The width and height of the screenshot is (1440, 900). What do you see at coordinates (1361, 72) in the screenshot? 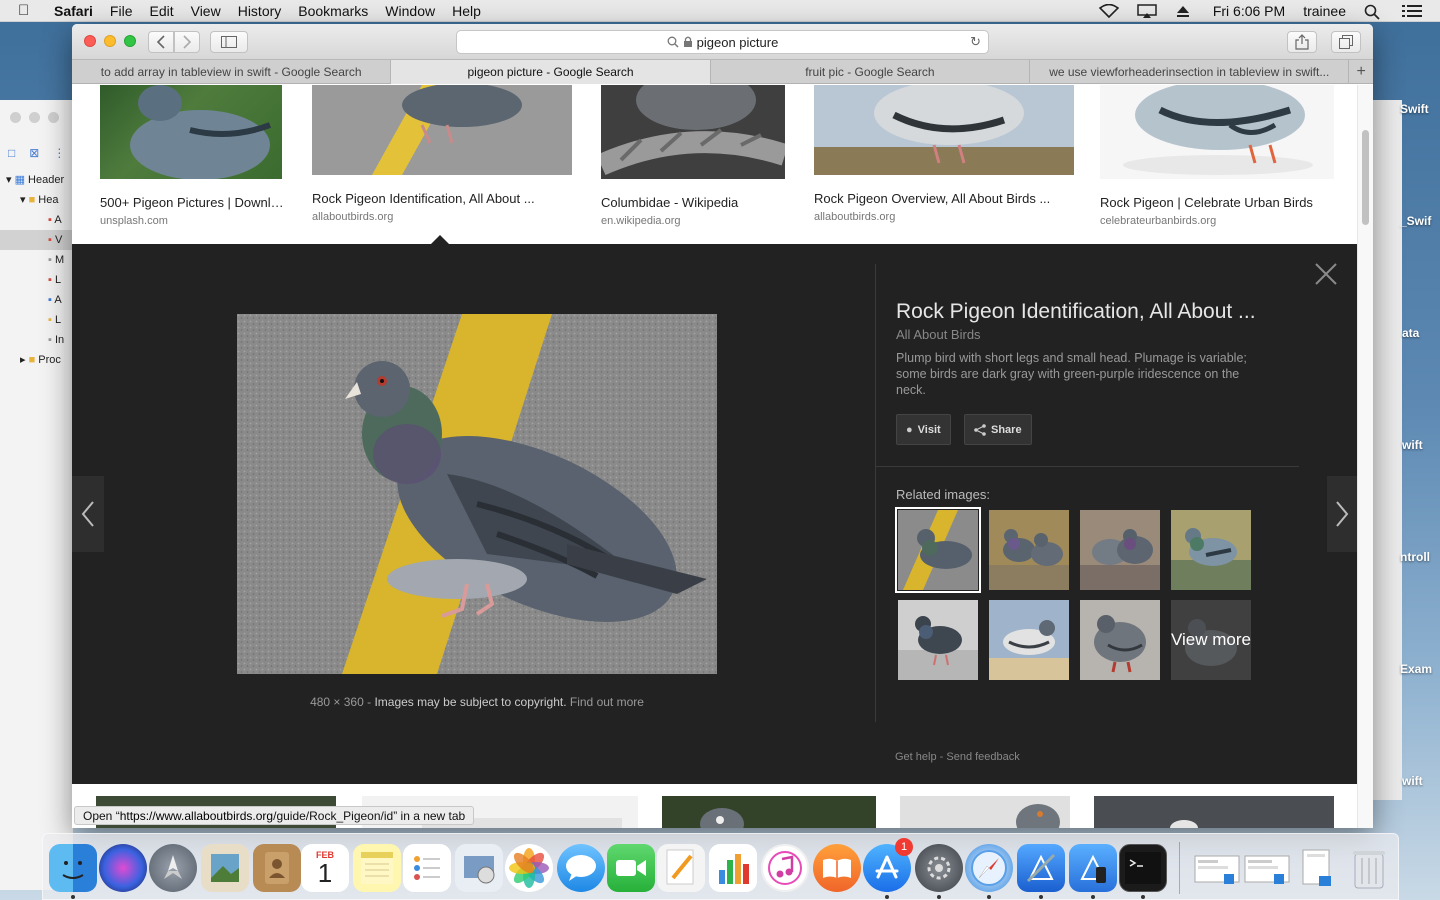
I see `new-tab-button: +` at bounding box center [1361, 72].